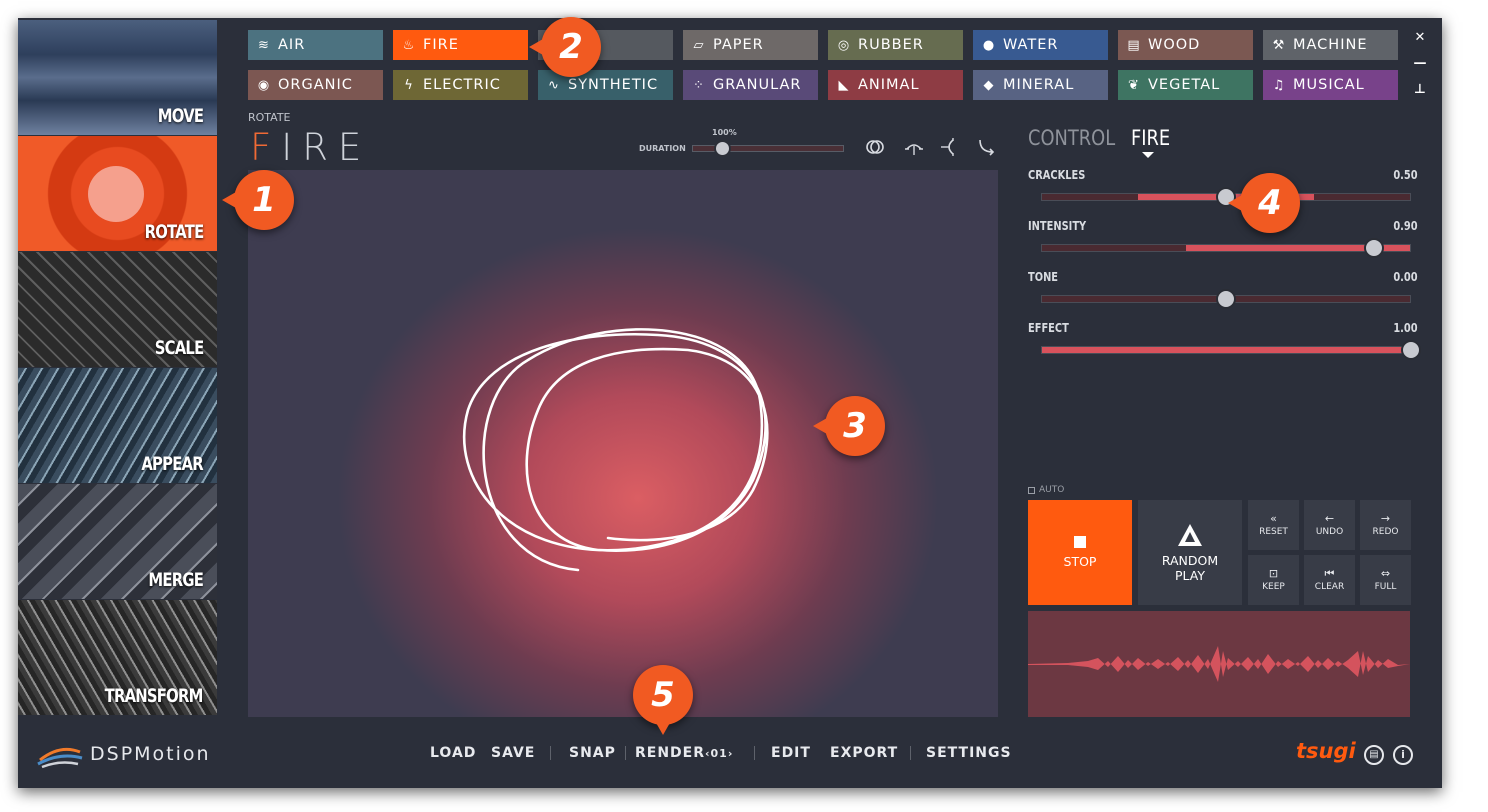  I want to click on slider-fill, so click(1226, 350).